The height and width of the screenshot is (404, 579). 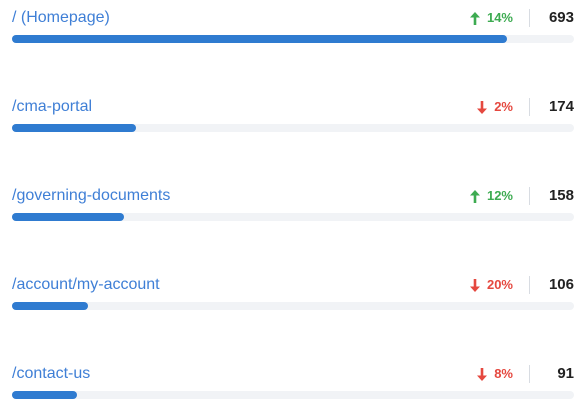 I want to click on page-path-link: /cma-portal, so click(x=52, y=107).